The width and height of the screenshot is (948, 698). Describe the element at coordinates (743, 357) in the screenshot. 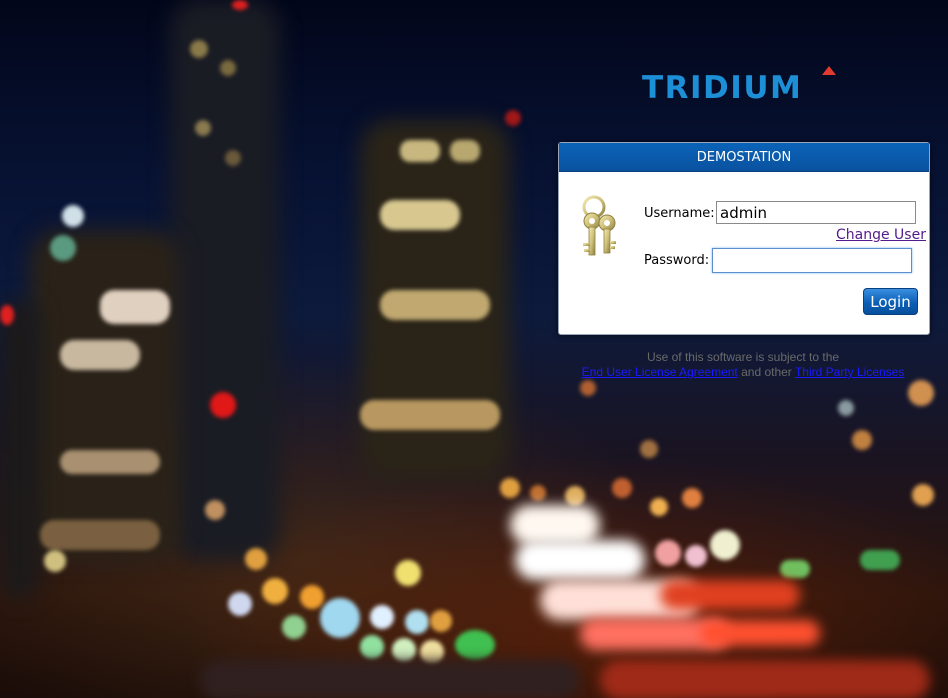

I see `license-notice-line1: Use of this software is subject to the` at that location.